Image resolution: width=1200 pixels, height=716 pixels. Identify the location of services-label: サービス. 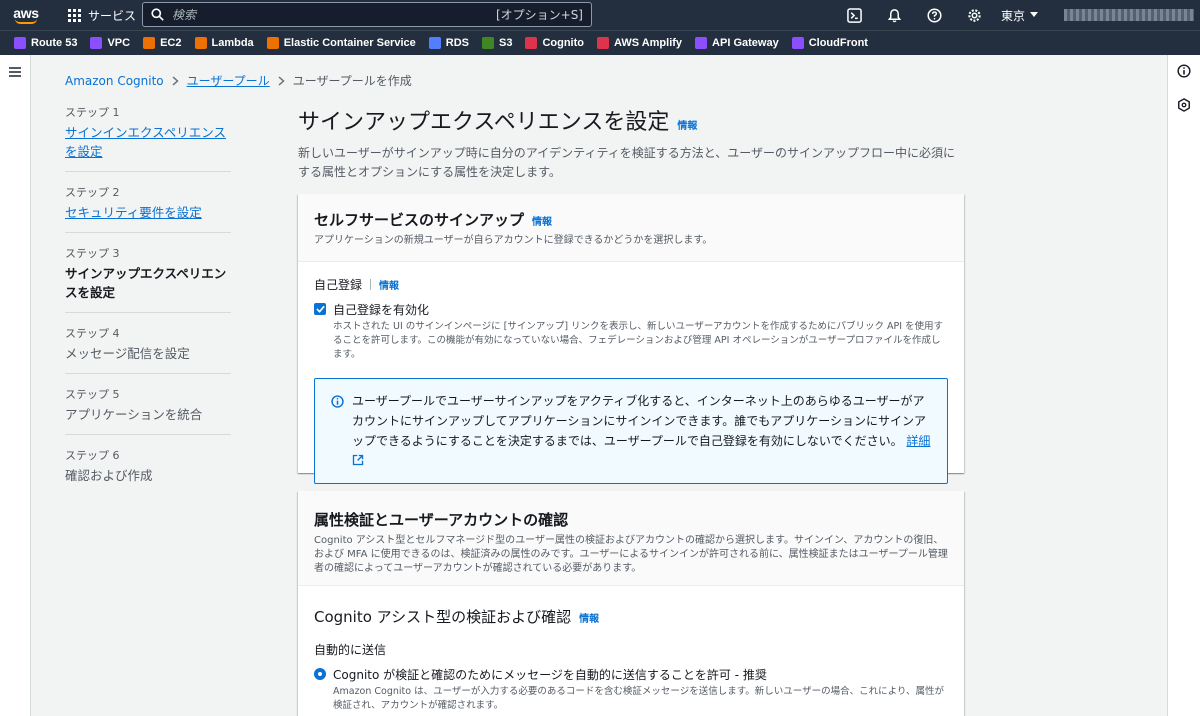
(112, 15).